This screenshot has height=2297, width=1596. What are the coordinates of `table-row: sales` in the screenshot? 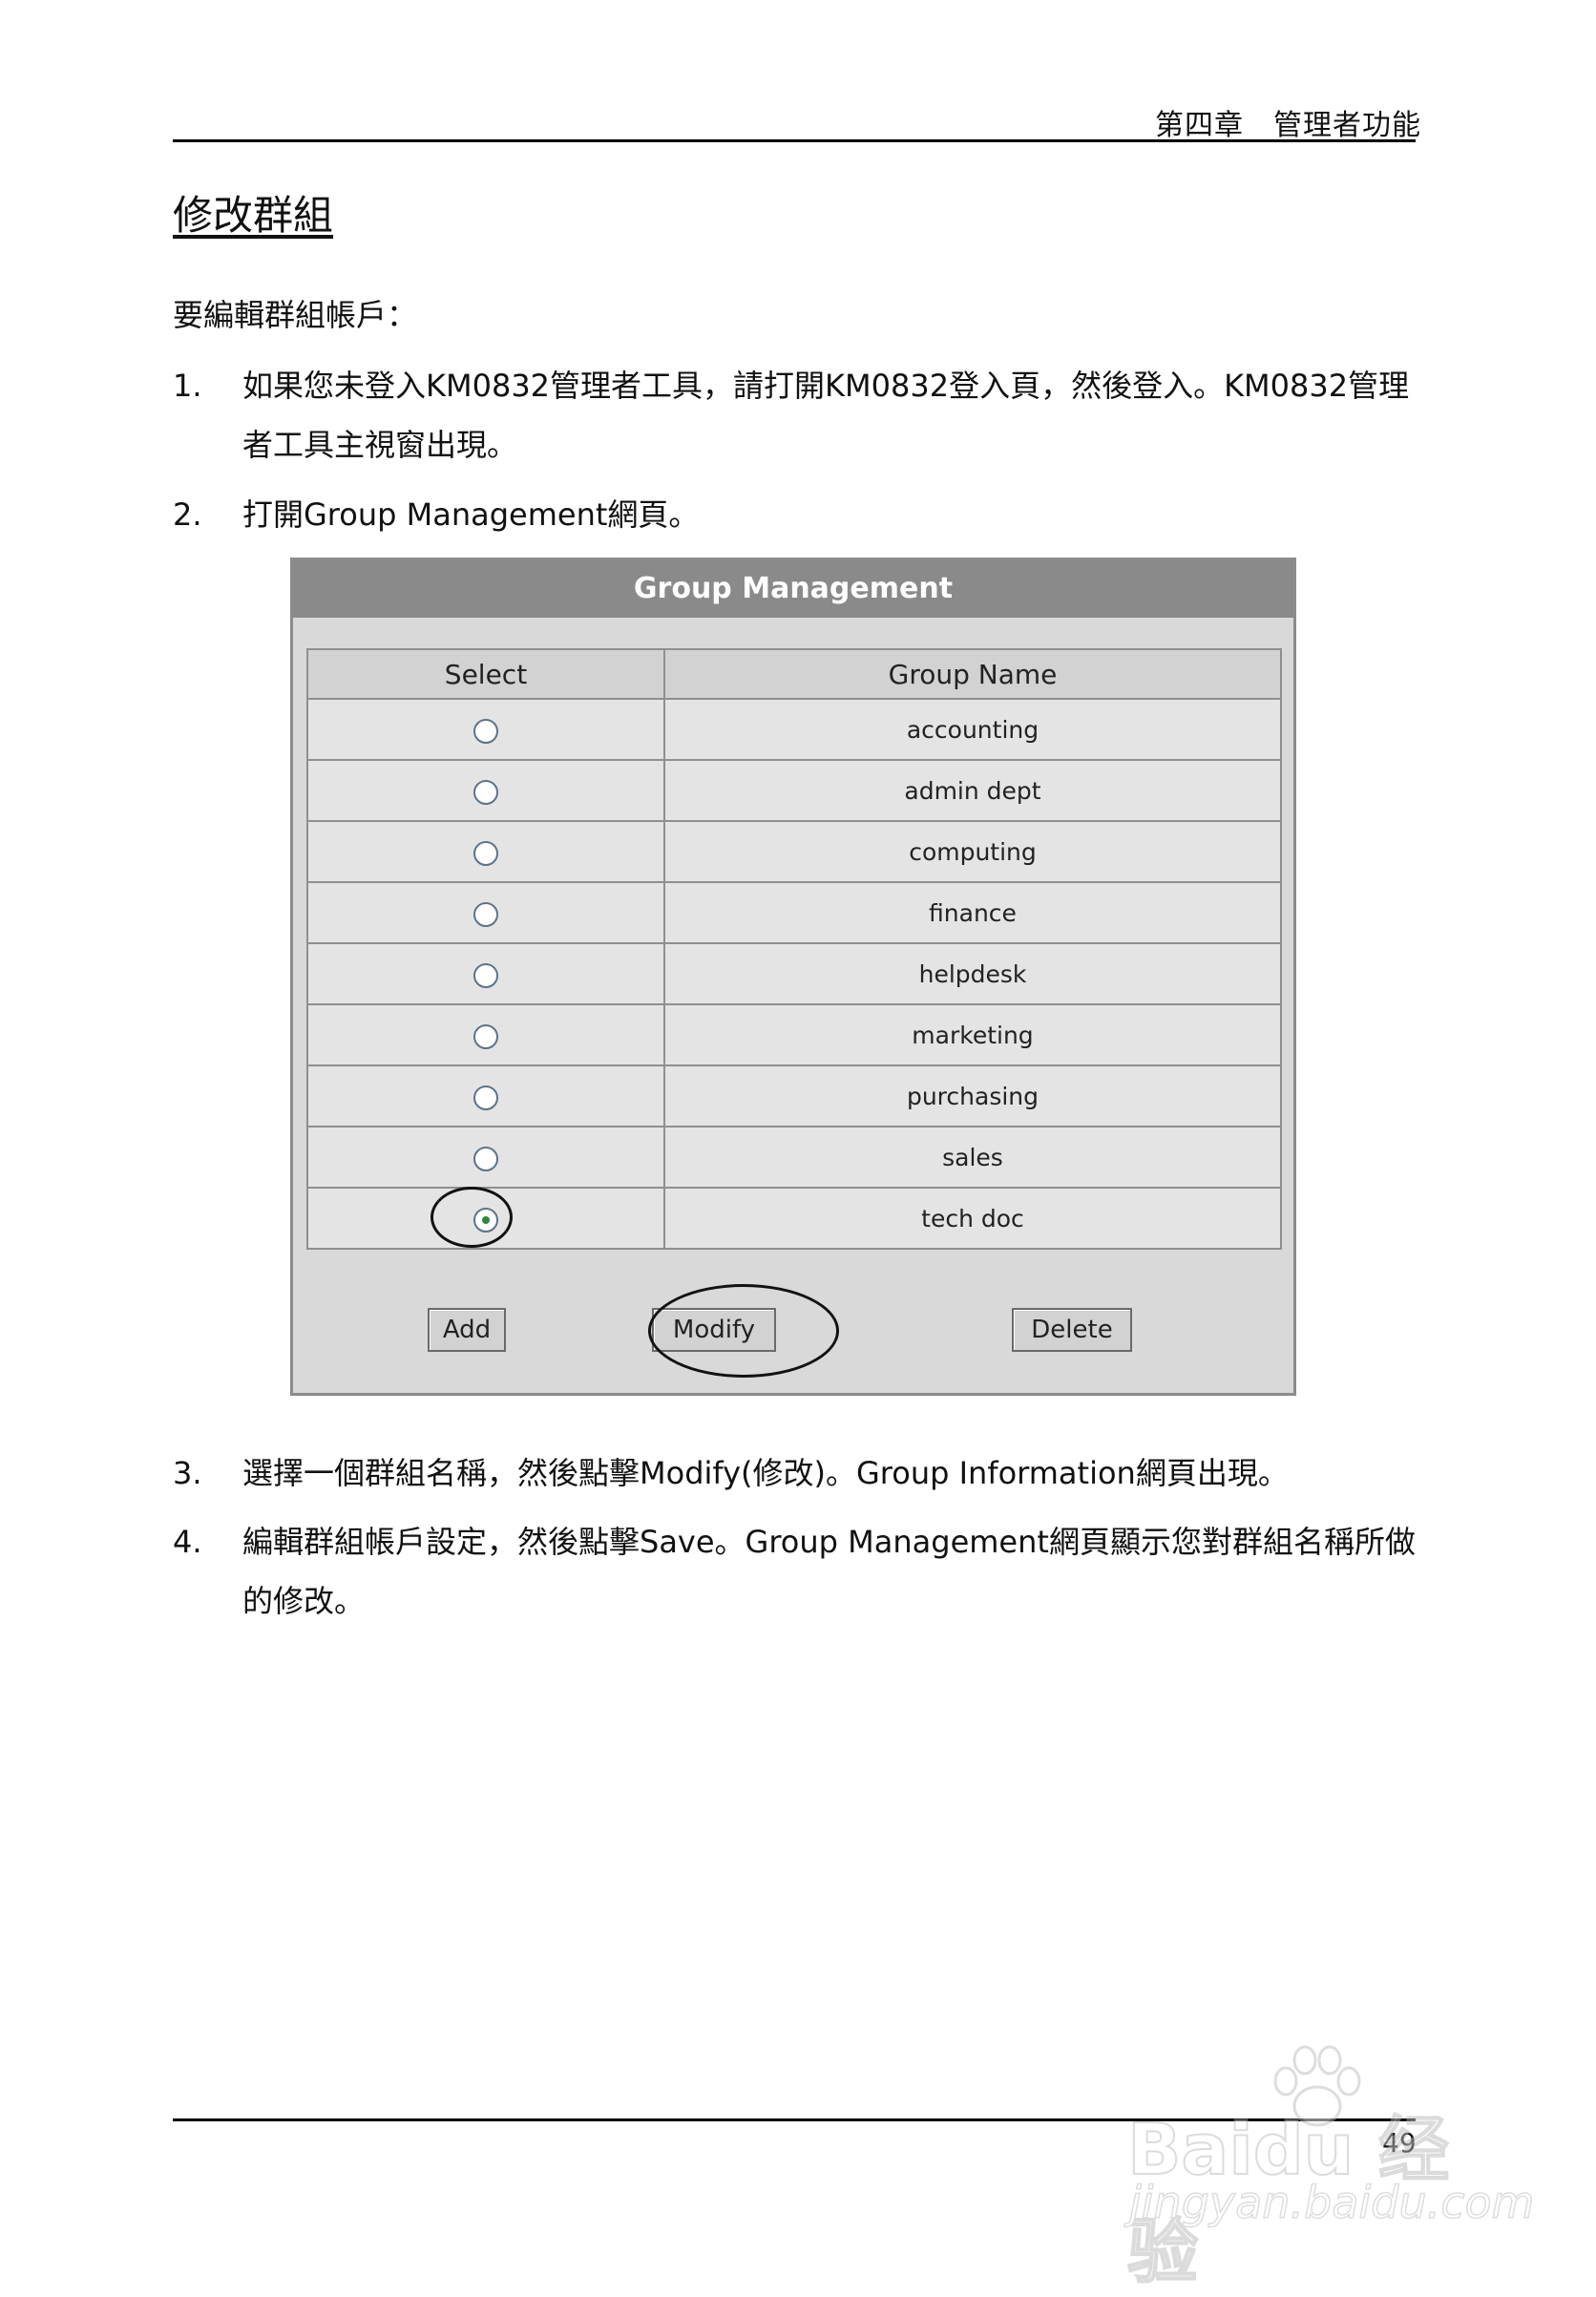 It's located at (794, 1157).